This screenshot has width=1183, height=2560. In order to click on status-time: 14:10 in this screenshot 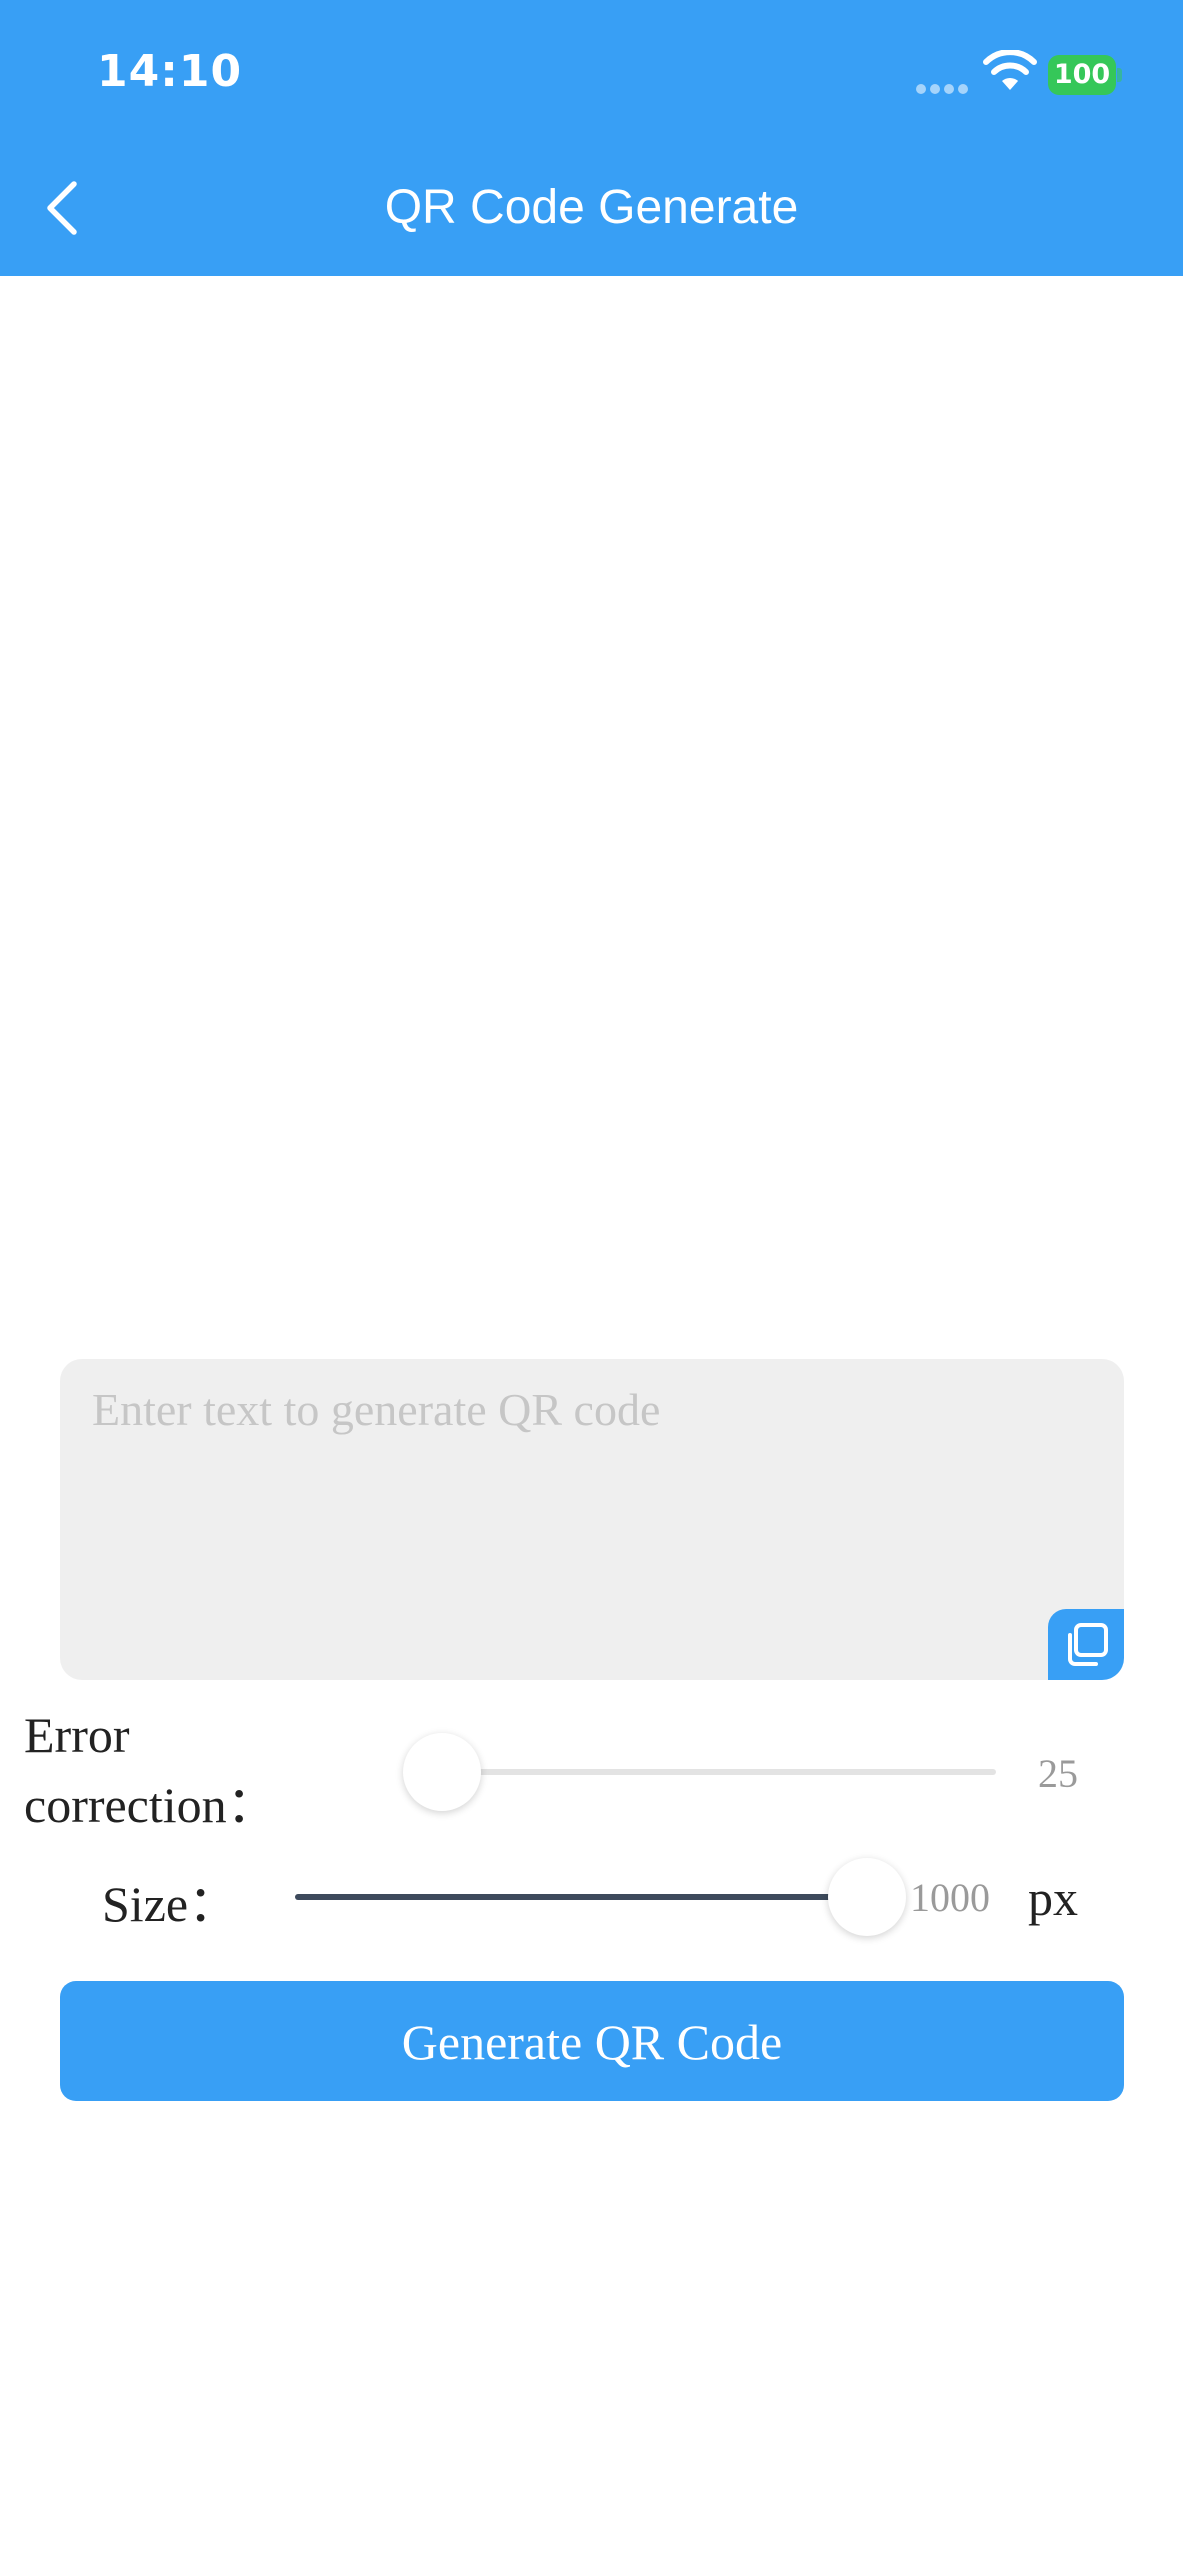, I will do `click(170, 71)`.